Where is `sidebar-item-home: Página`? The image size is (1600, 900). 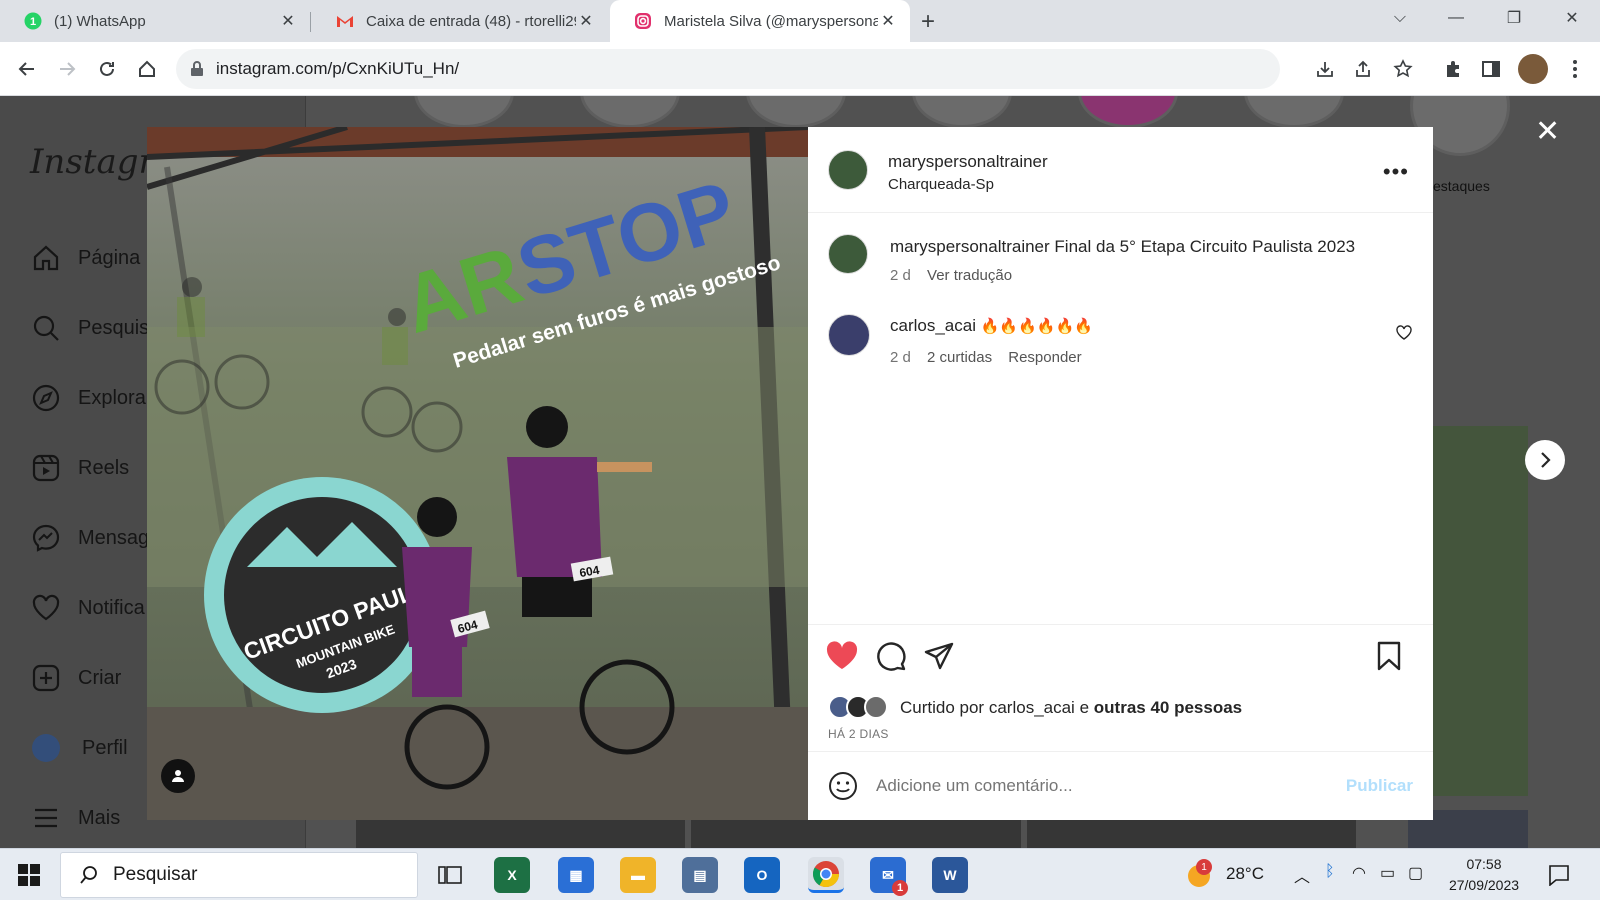 sidebar-item-home: Página is located at coordinates (84, 258).